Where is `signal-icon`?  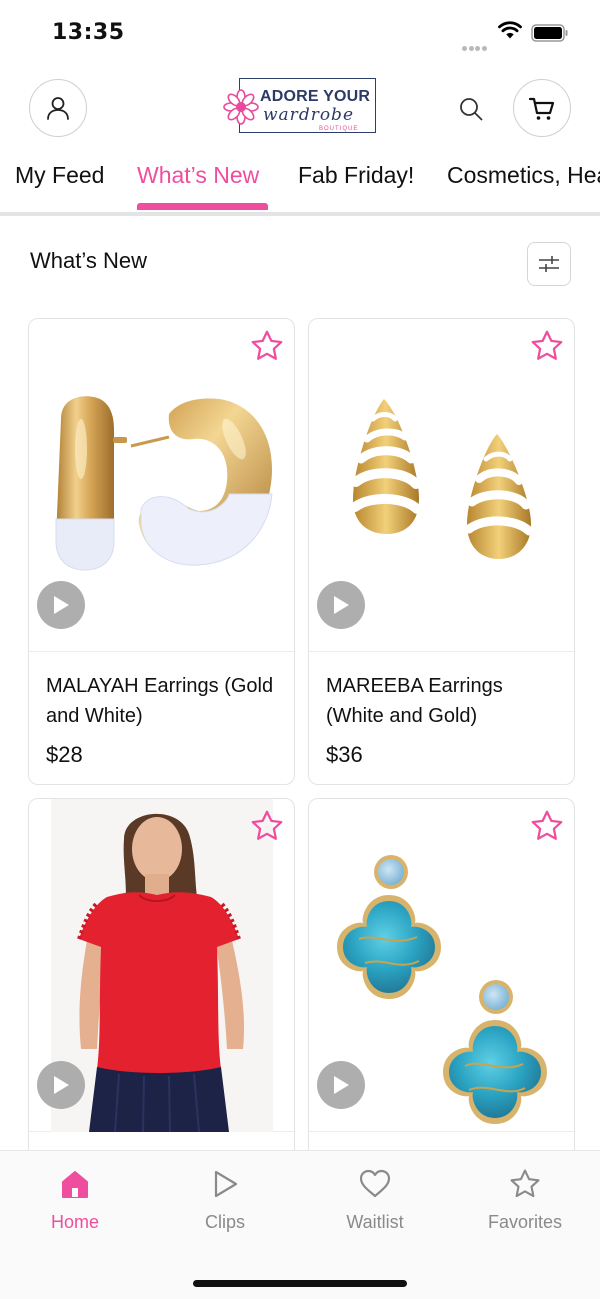
signal-icon is located at coordinates (476, 43).